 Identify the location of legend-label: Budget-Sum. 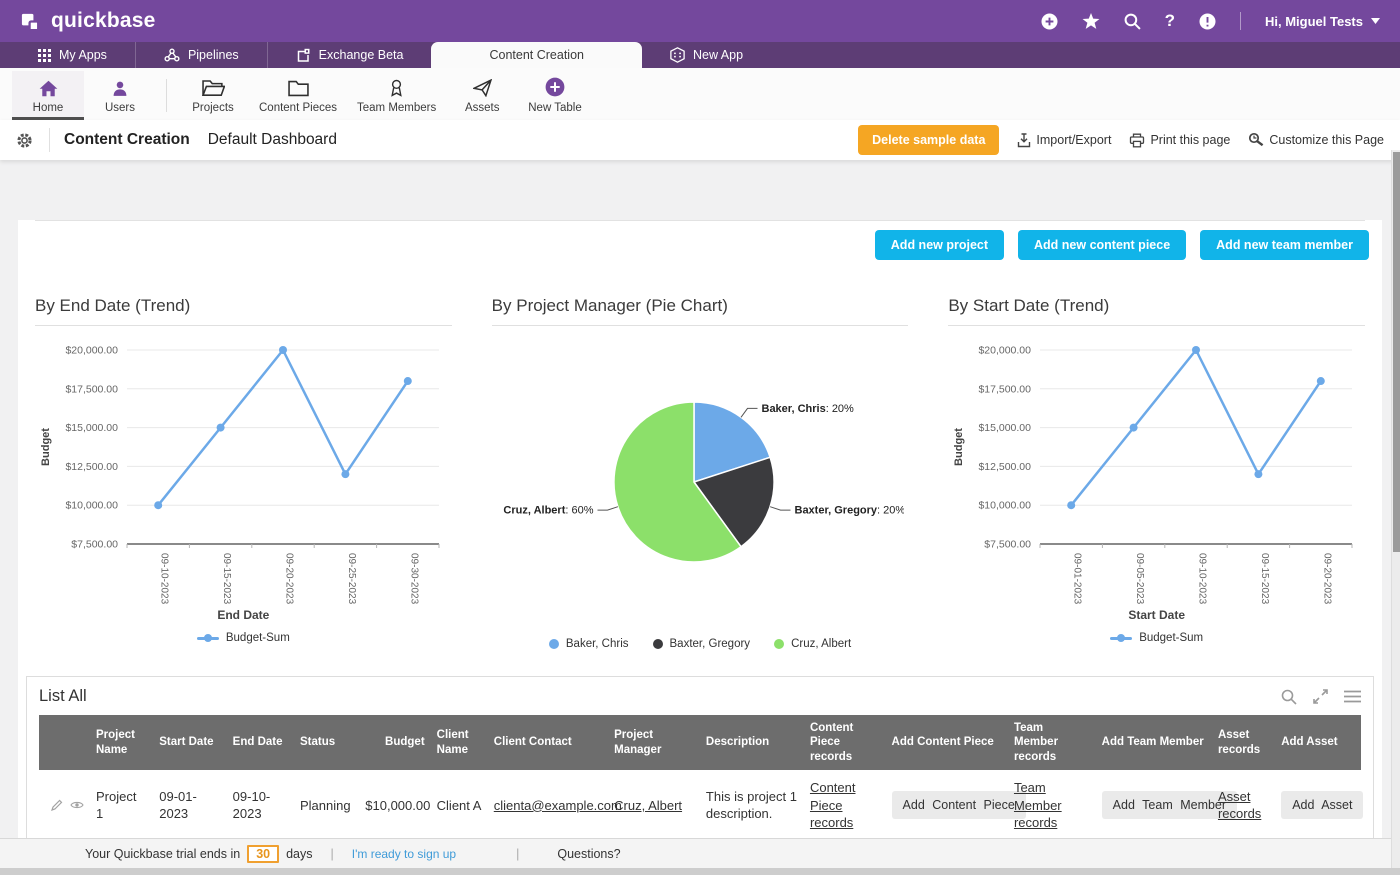
(1171, 638).